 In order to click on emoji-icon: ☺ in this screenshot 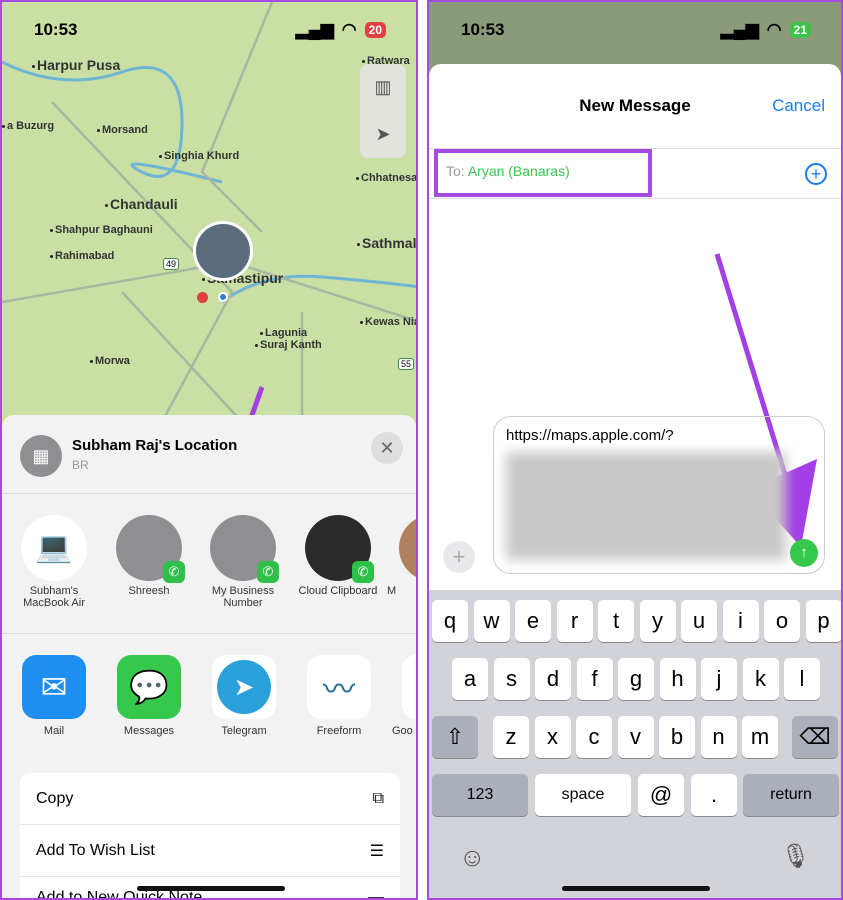, I will do `click(472, 857)`.